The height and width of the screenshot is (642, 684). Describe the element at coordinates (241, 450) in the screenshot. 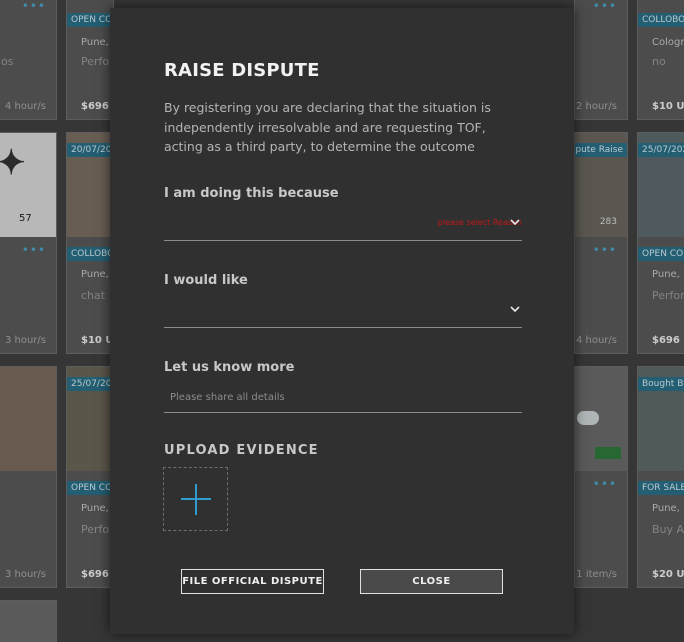

I see `upload-evidence-label: UPLOAD EVIDENCE` at that location.